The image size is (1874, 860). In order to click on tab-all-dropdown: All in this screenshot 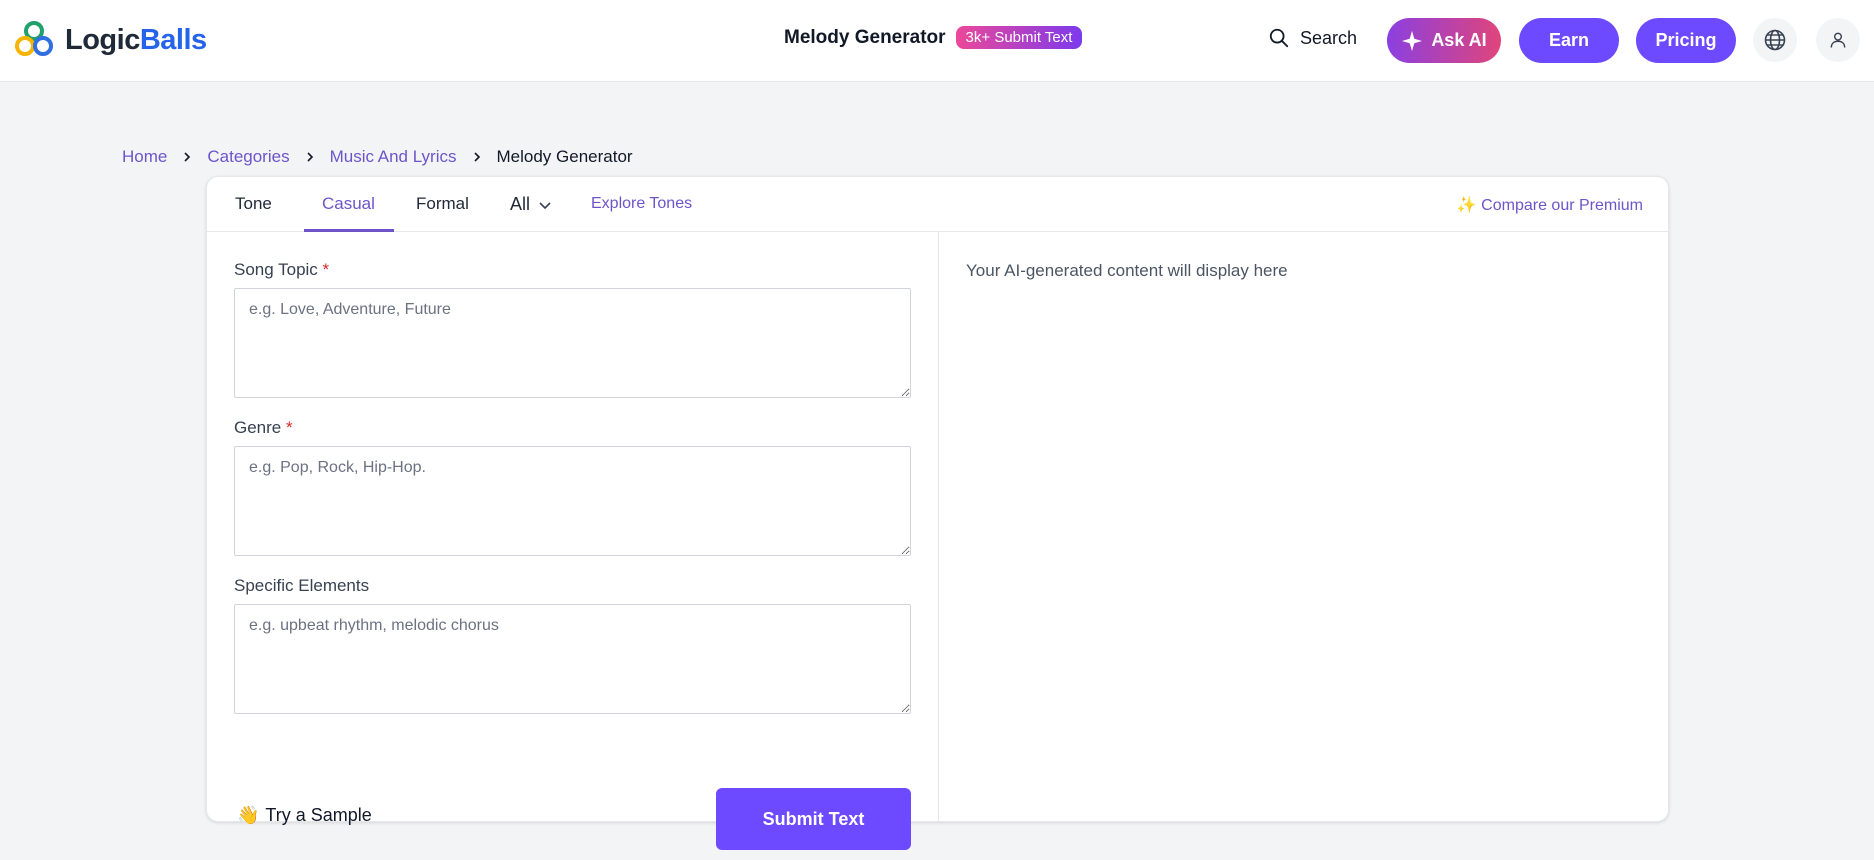, I will do `click(531, 204)`.